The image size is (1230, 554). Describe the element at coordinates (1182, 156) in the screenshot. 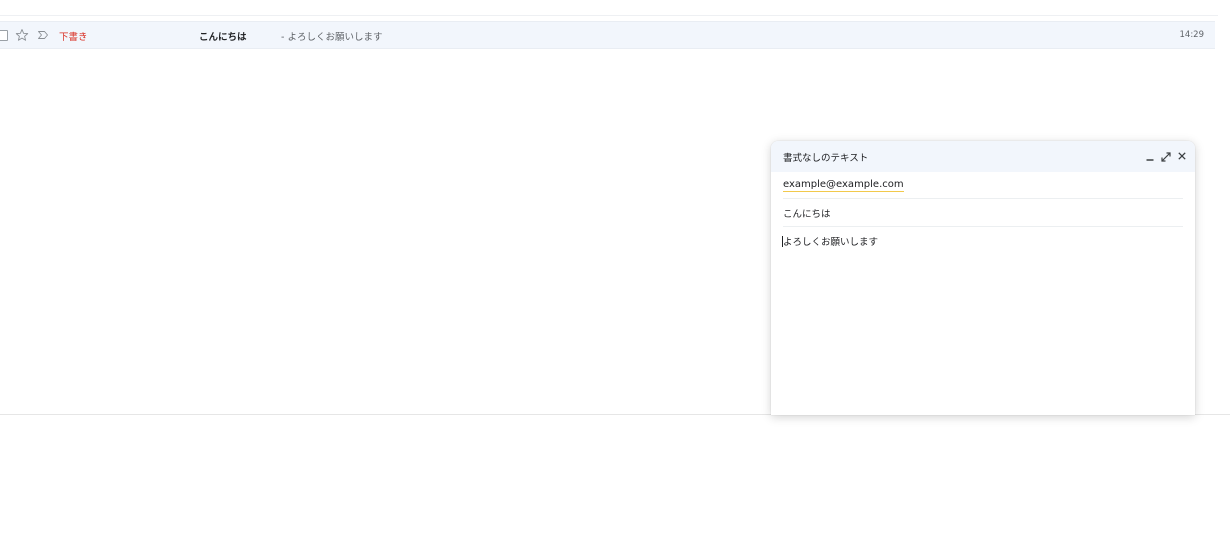

I see `close-icon` at that location.